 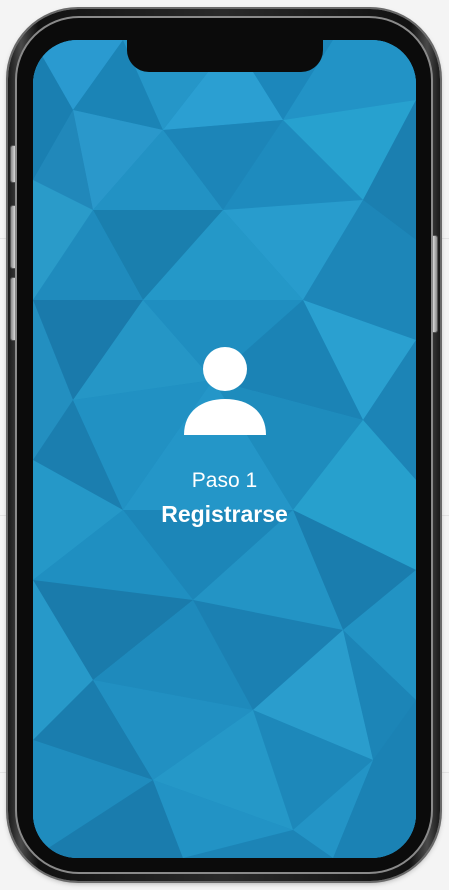 I want to click on step-label: Paso 1, so click(x=224, y=480).